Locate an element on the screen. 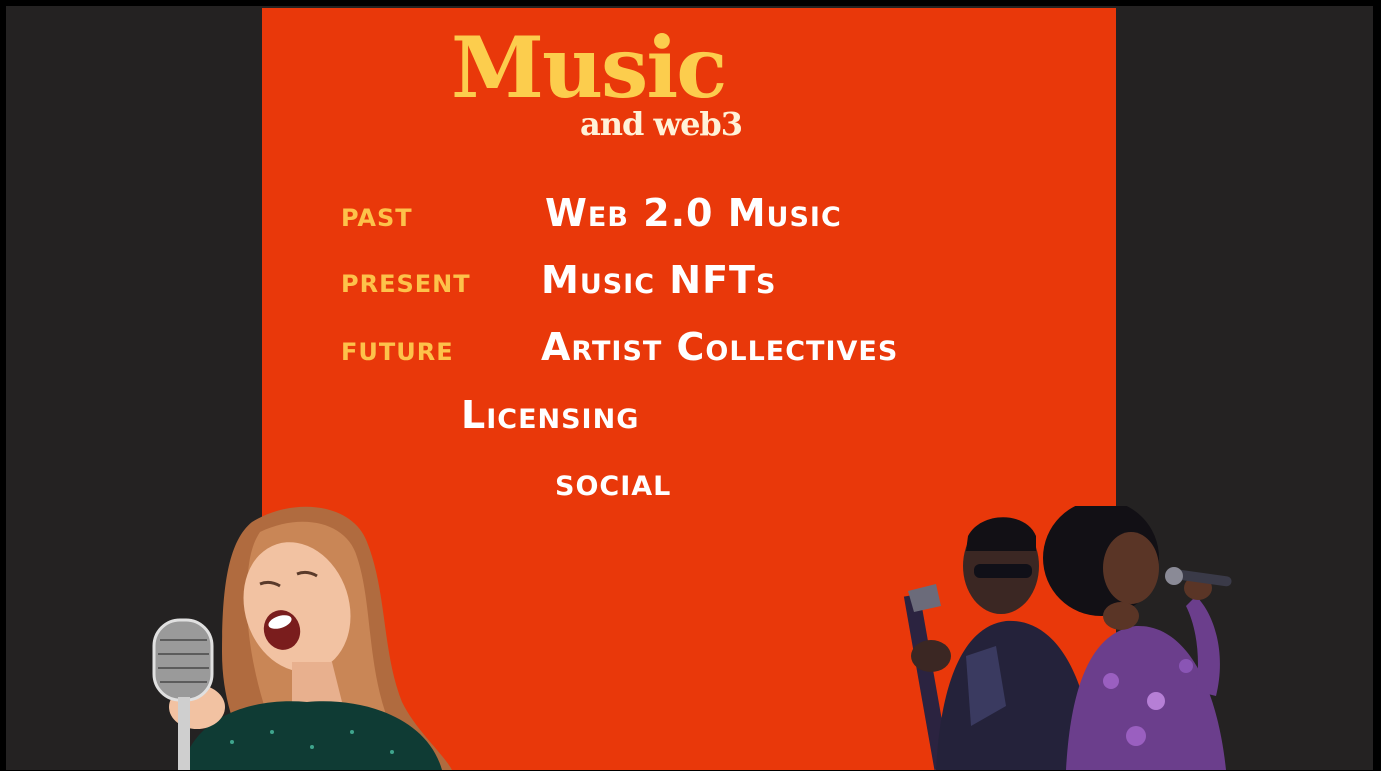 The width and height of the screenshot is (1381, 771). timeline-tag-present: present is located at coordinates (406, 281).